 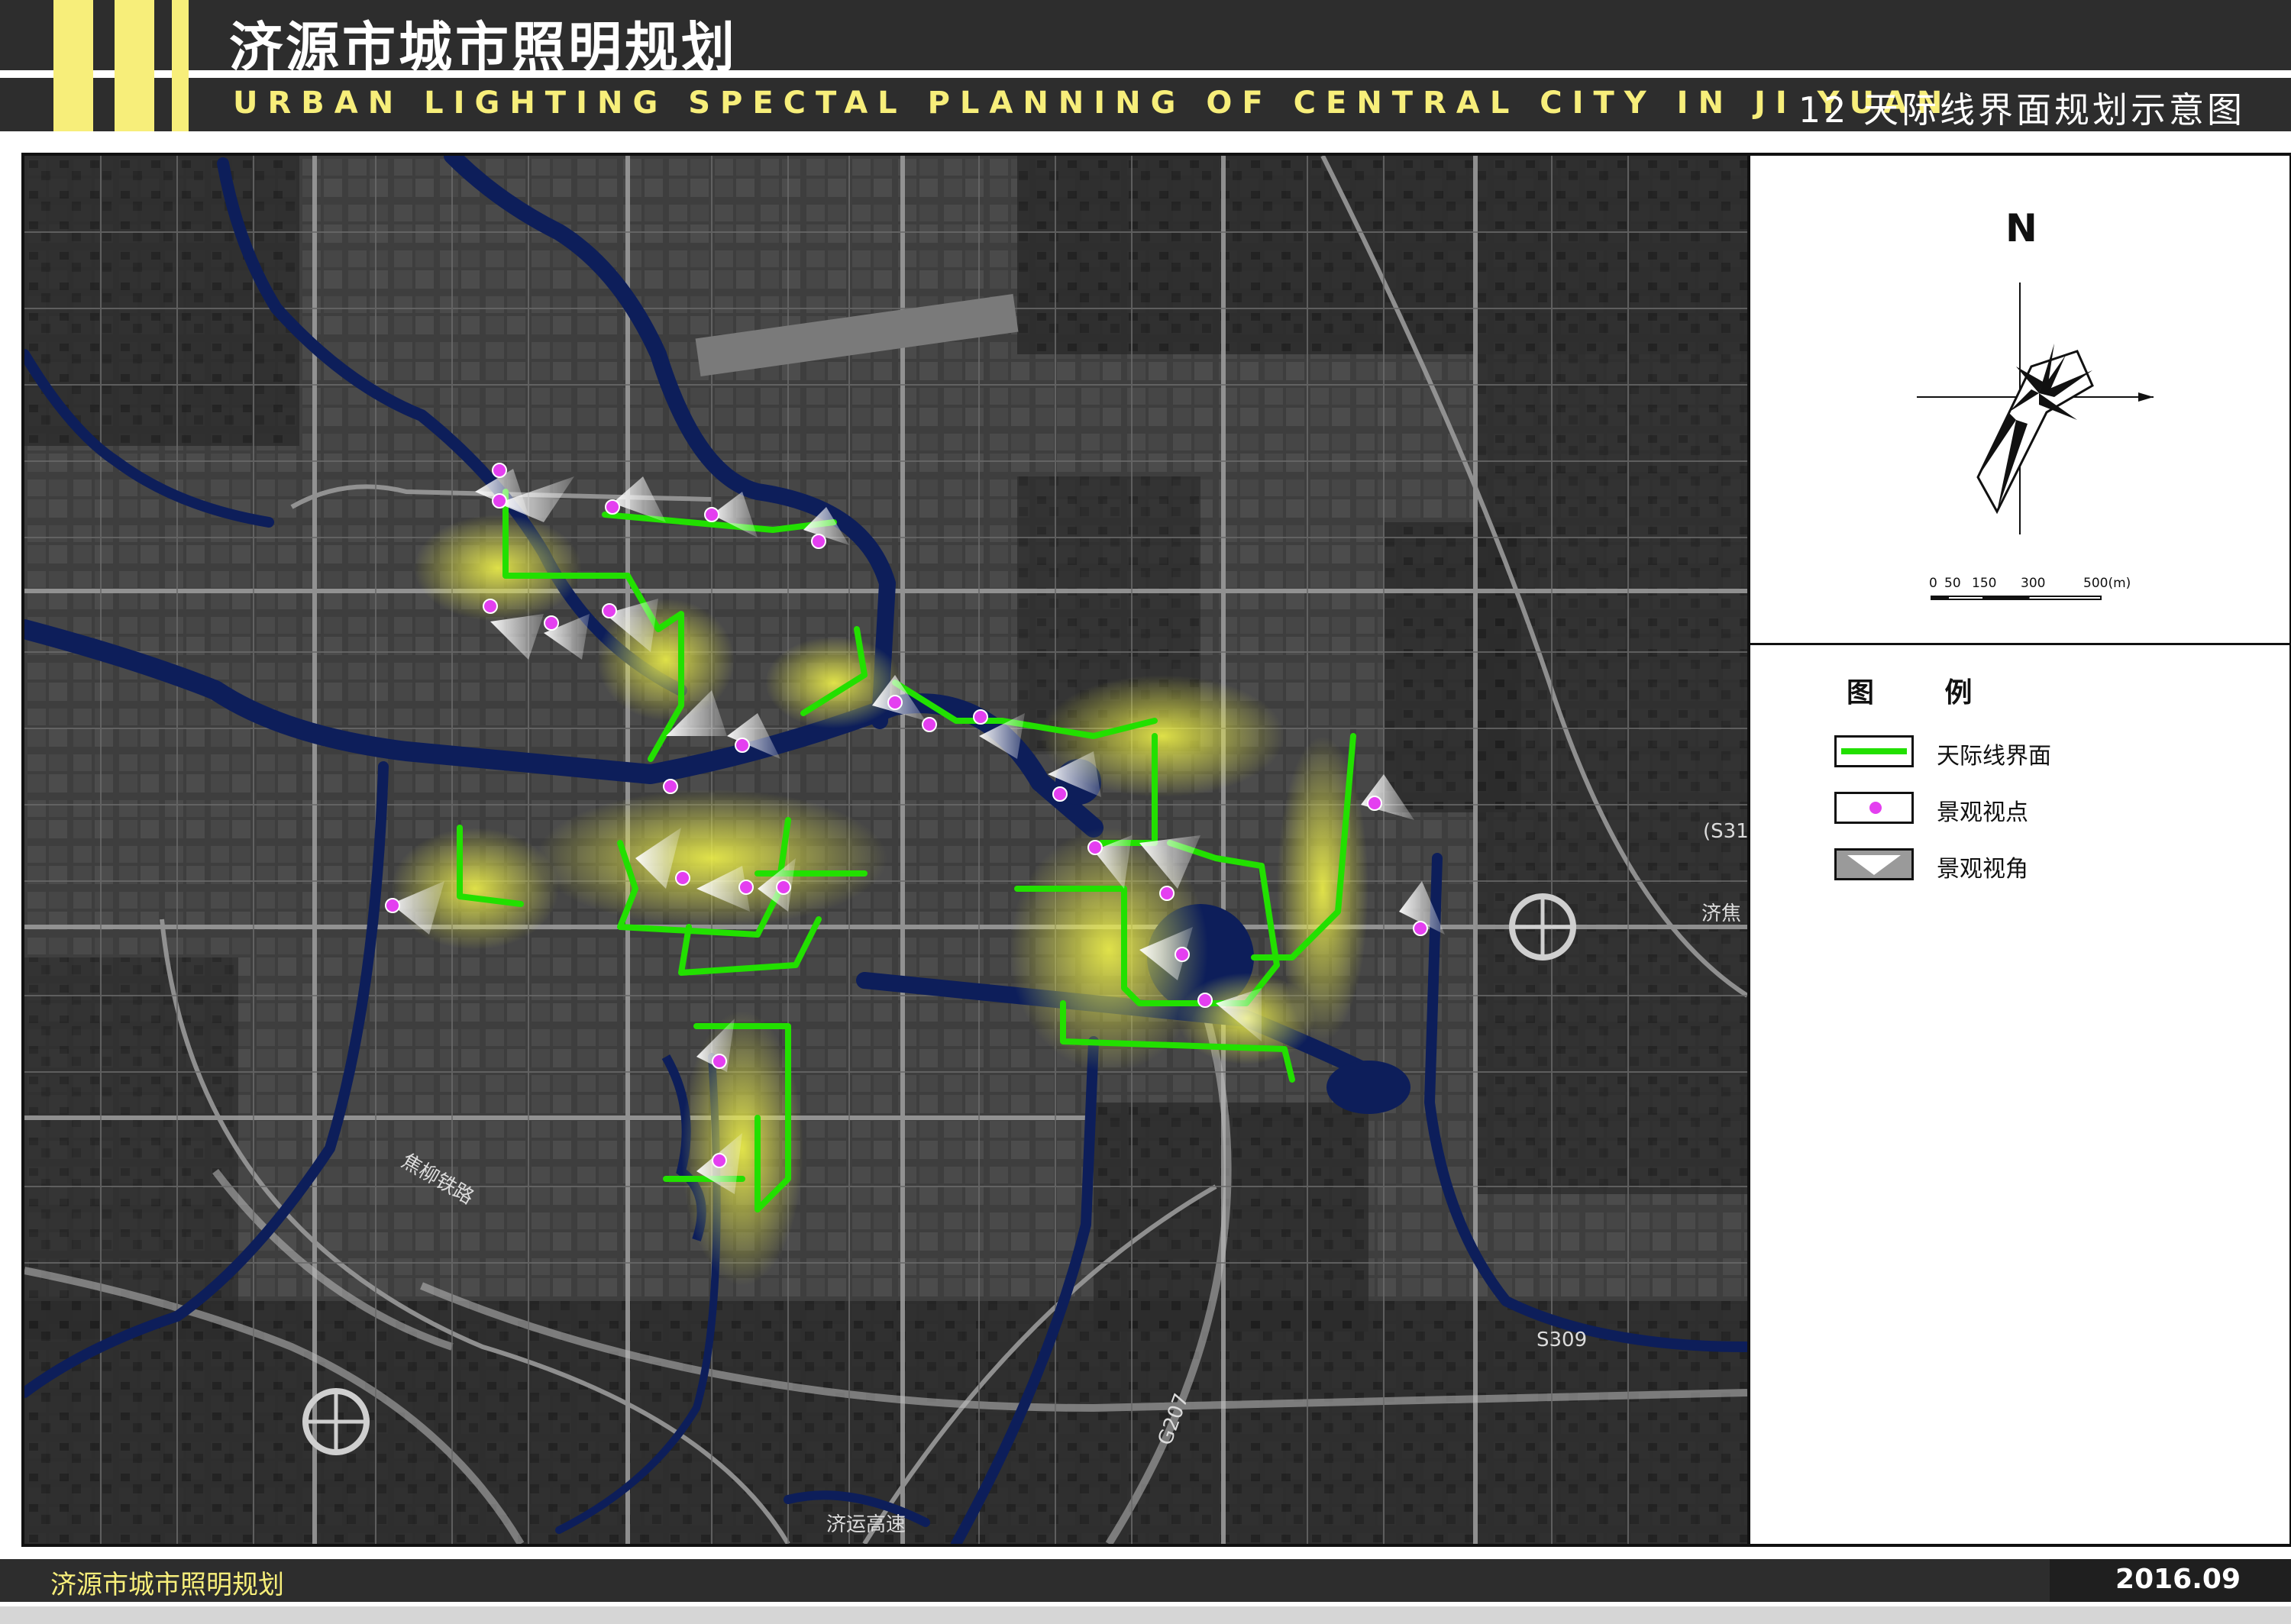 I want to click on footer-title: 济源市城市照明规划, so click(x=167, y=1585).